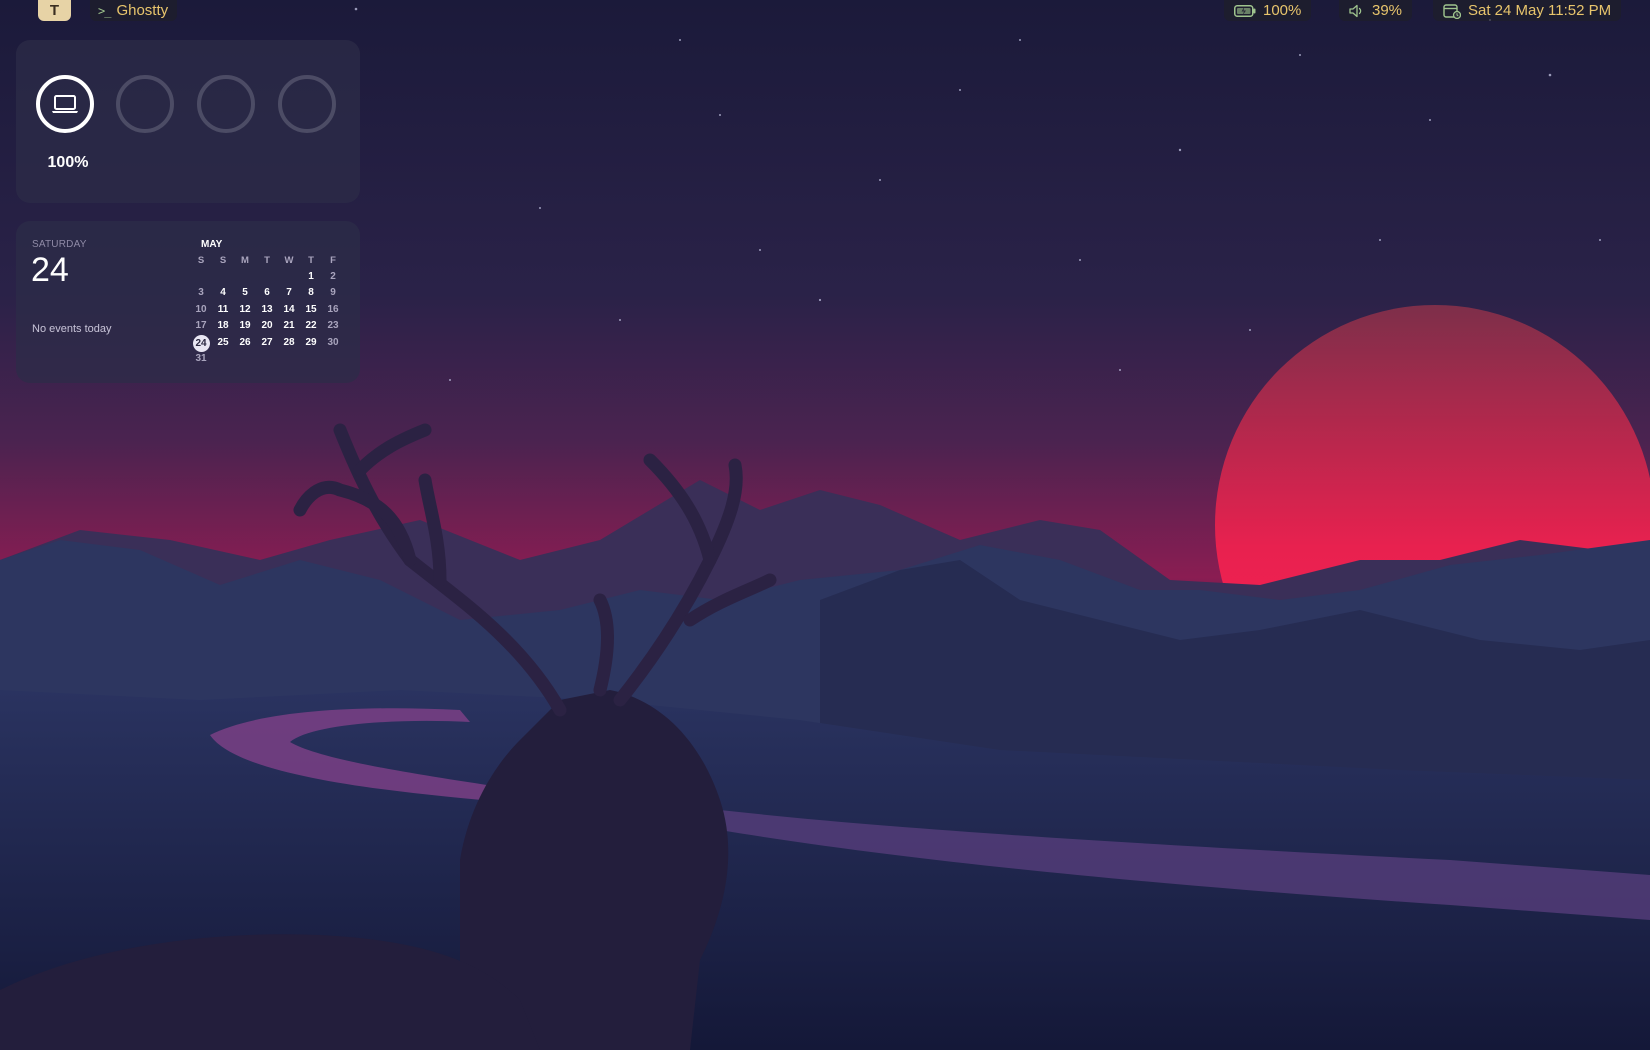 The image size is (1650, 1050). Describe the element at coordinates (201, 310) in the screenshot. I see `calendar-day-cell: 10` at that location.